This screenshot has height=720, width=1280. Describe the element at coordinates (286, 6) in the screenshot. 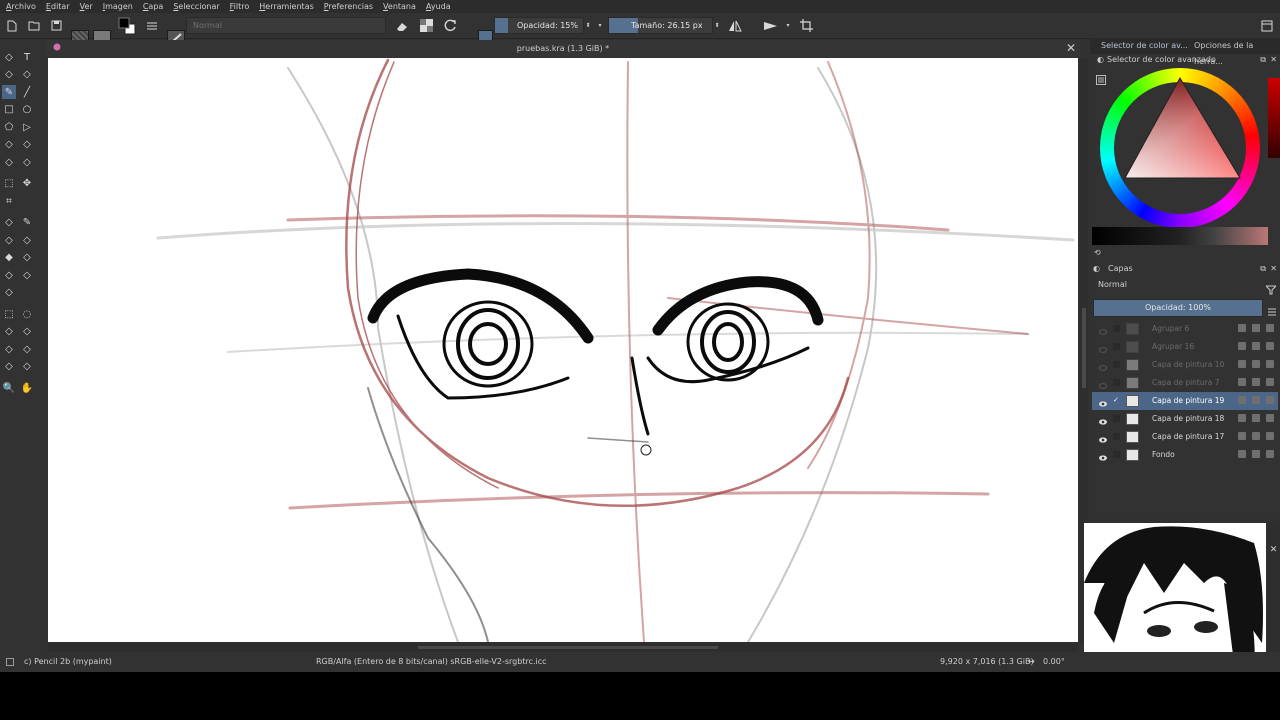

I see `menu-herramientas: Herramientas` at that location.